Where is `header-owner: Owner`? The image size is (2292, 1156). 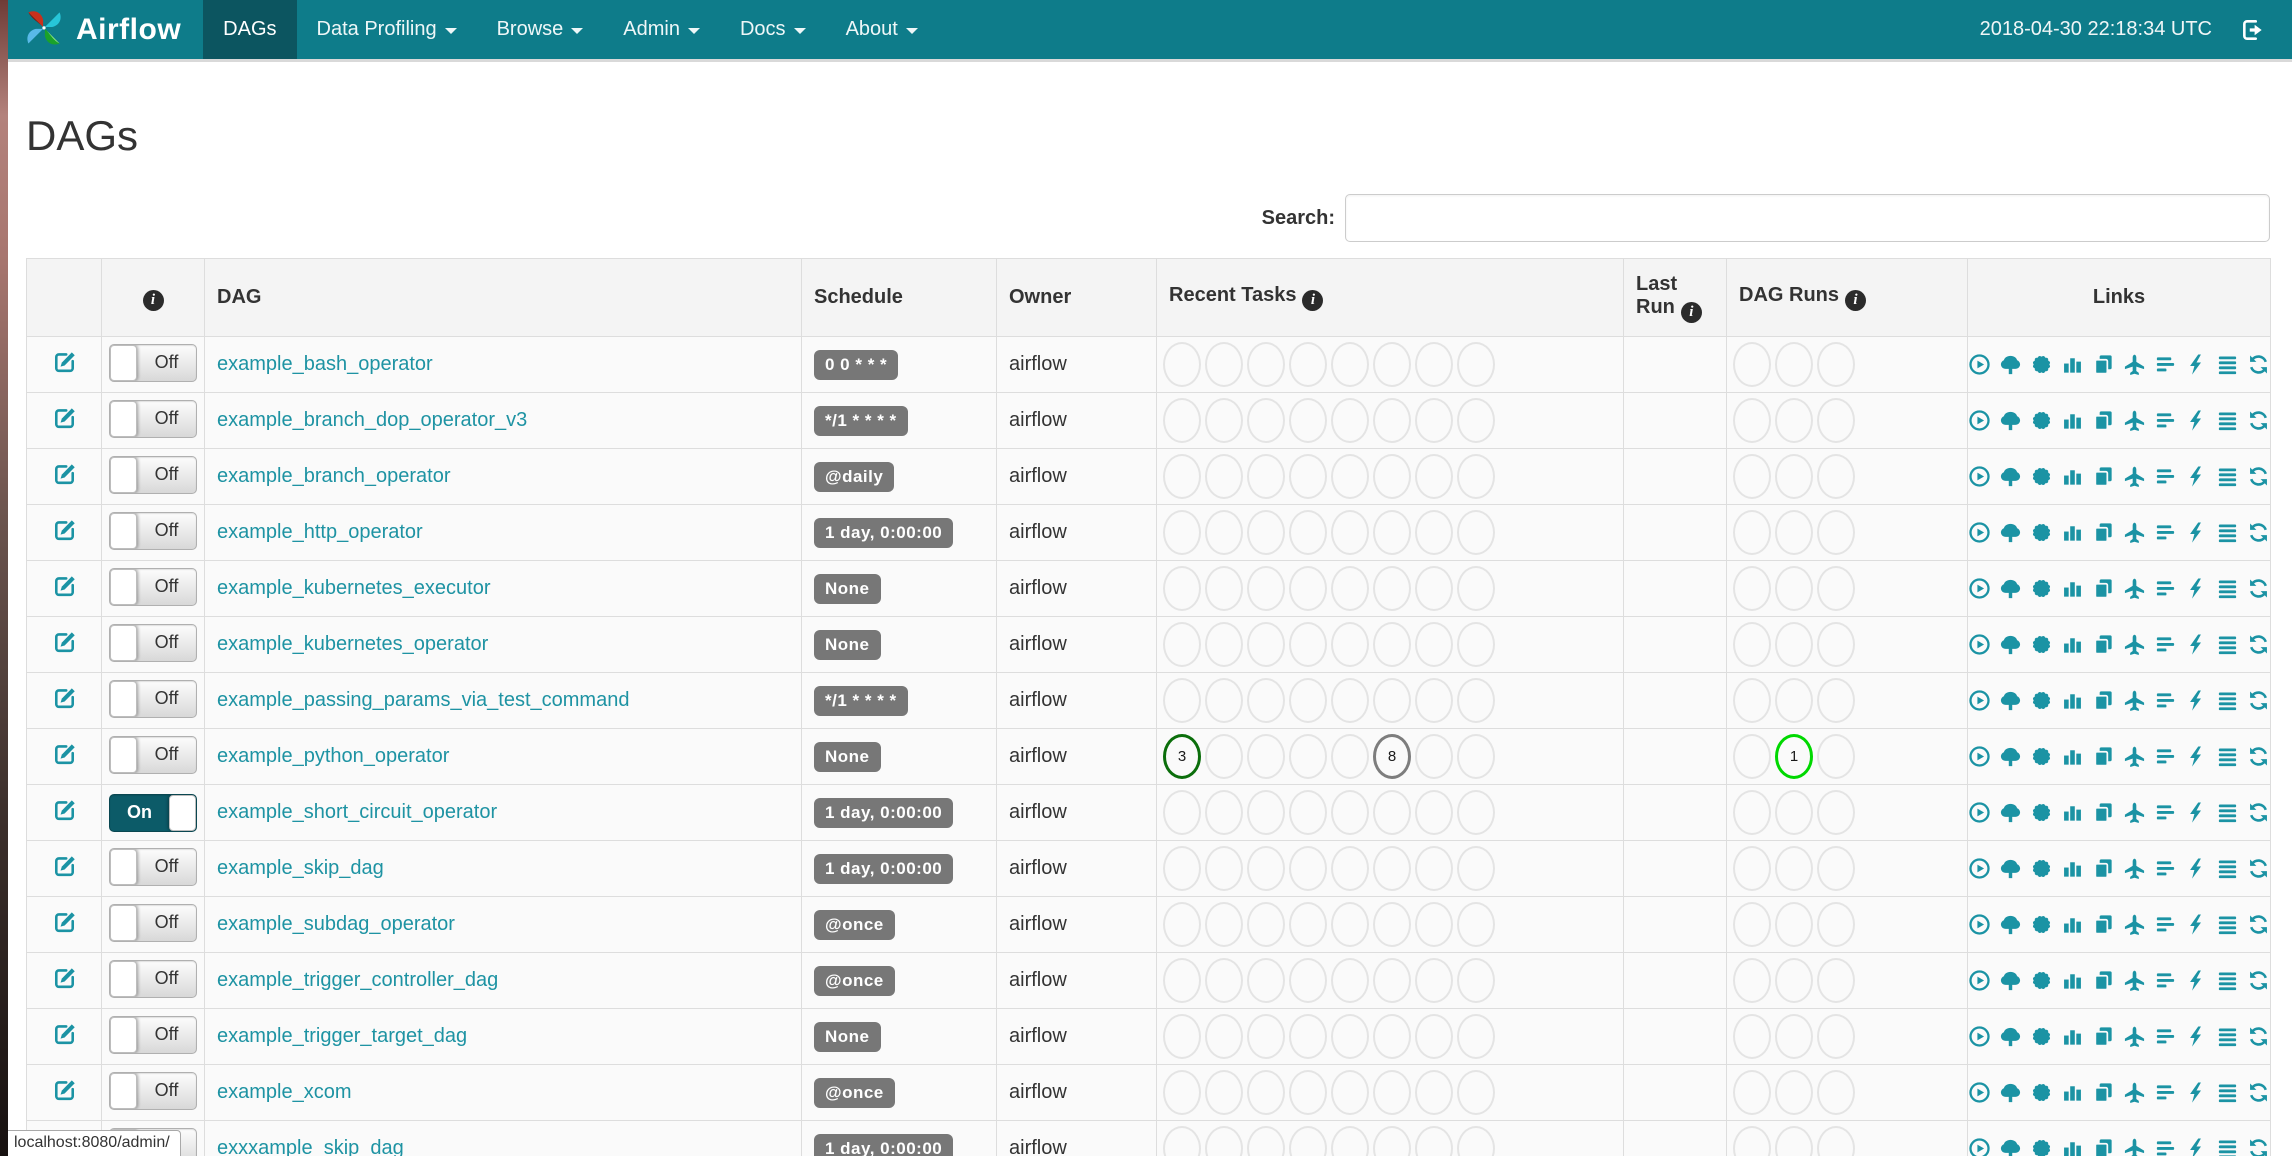
header-owner: Owner is located at coordinates (1076, 297).